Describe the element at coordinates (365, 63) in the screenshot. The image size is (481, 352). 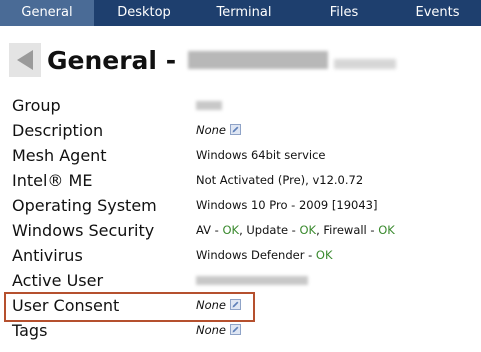
I see `redacted-device-group` at that location.